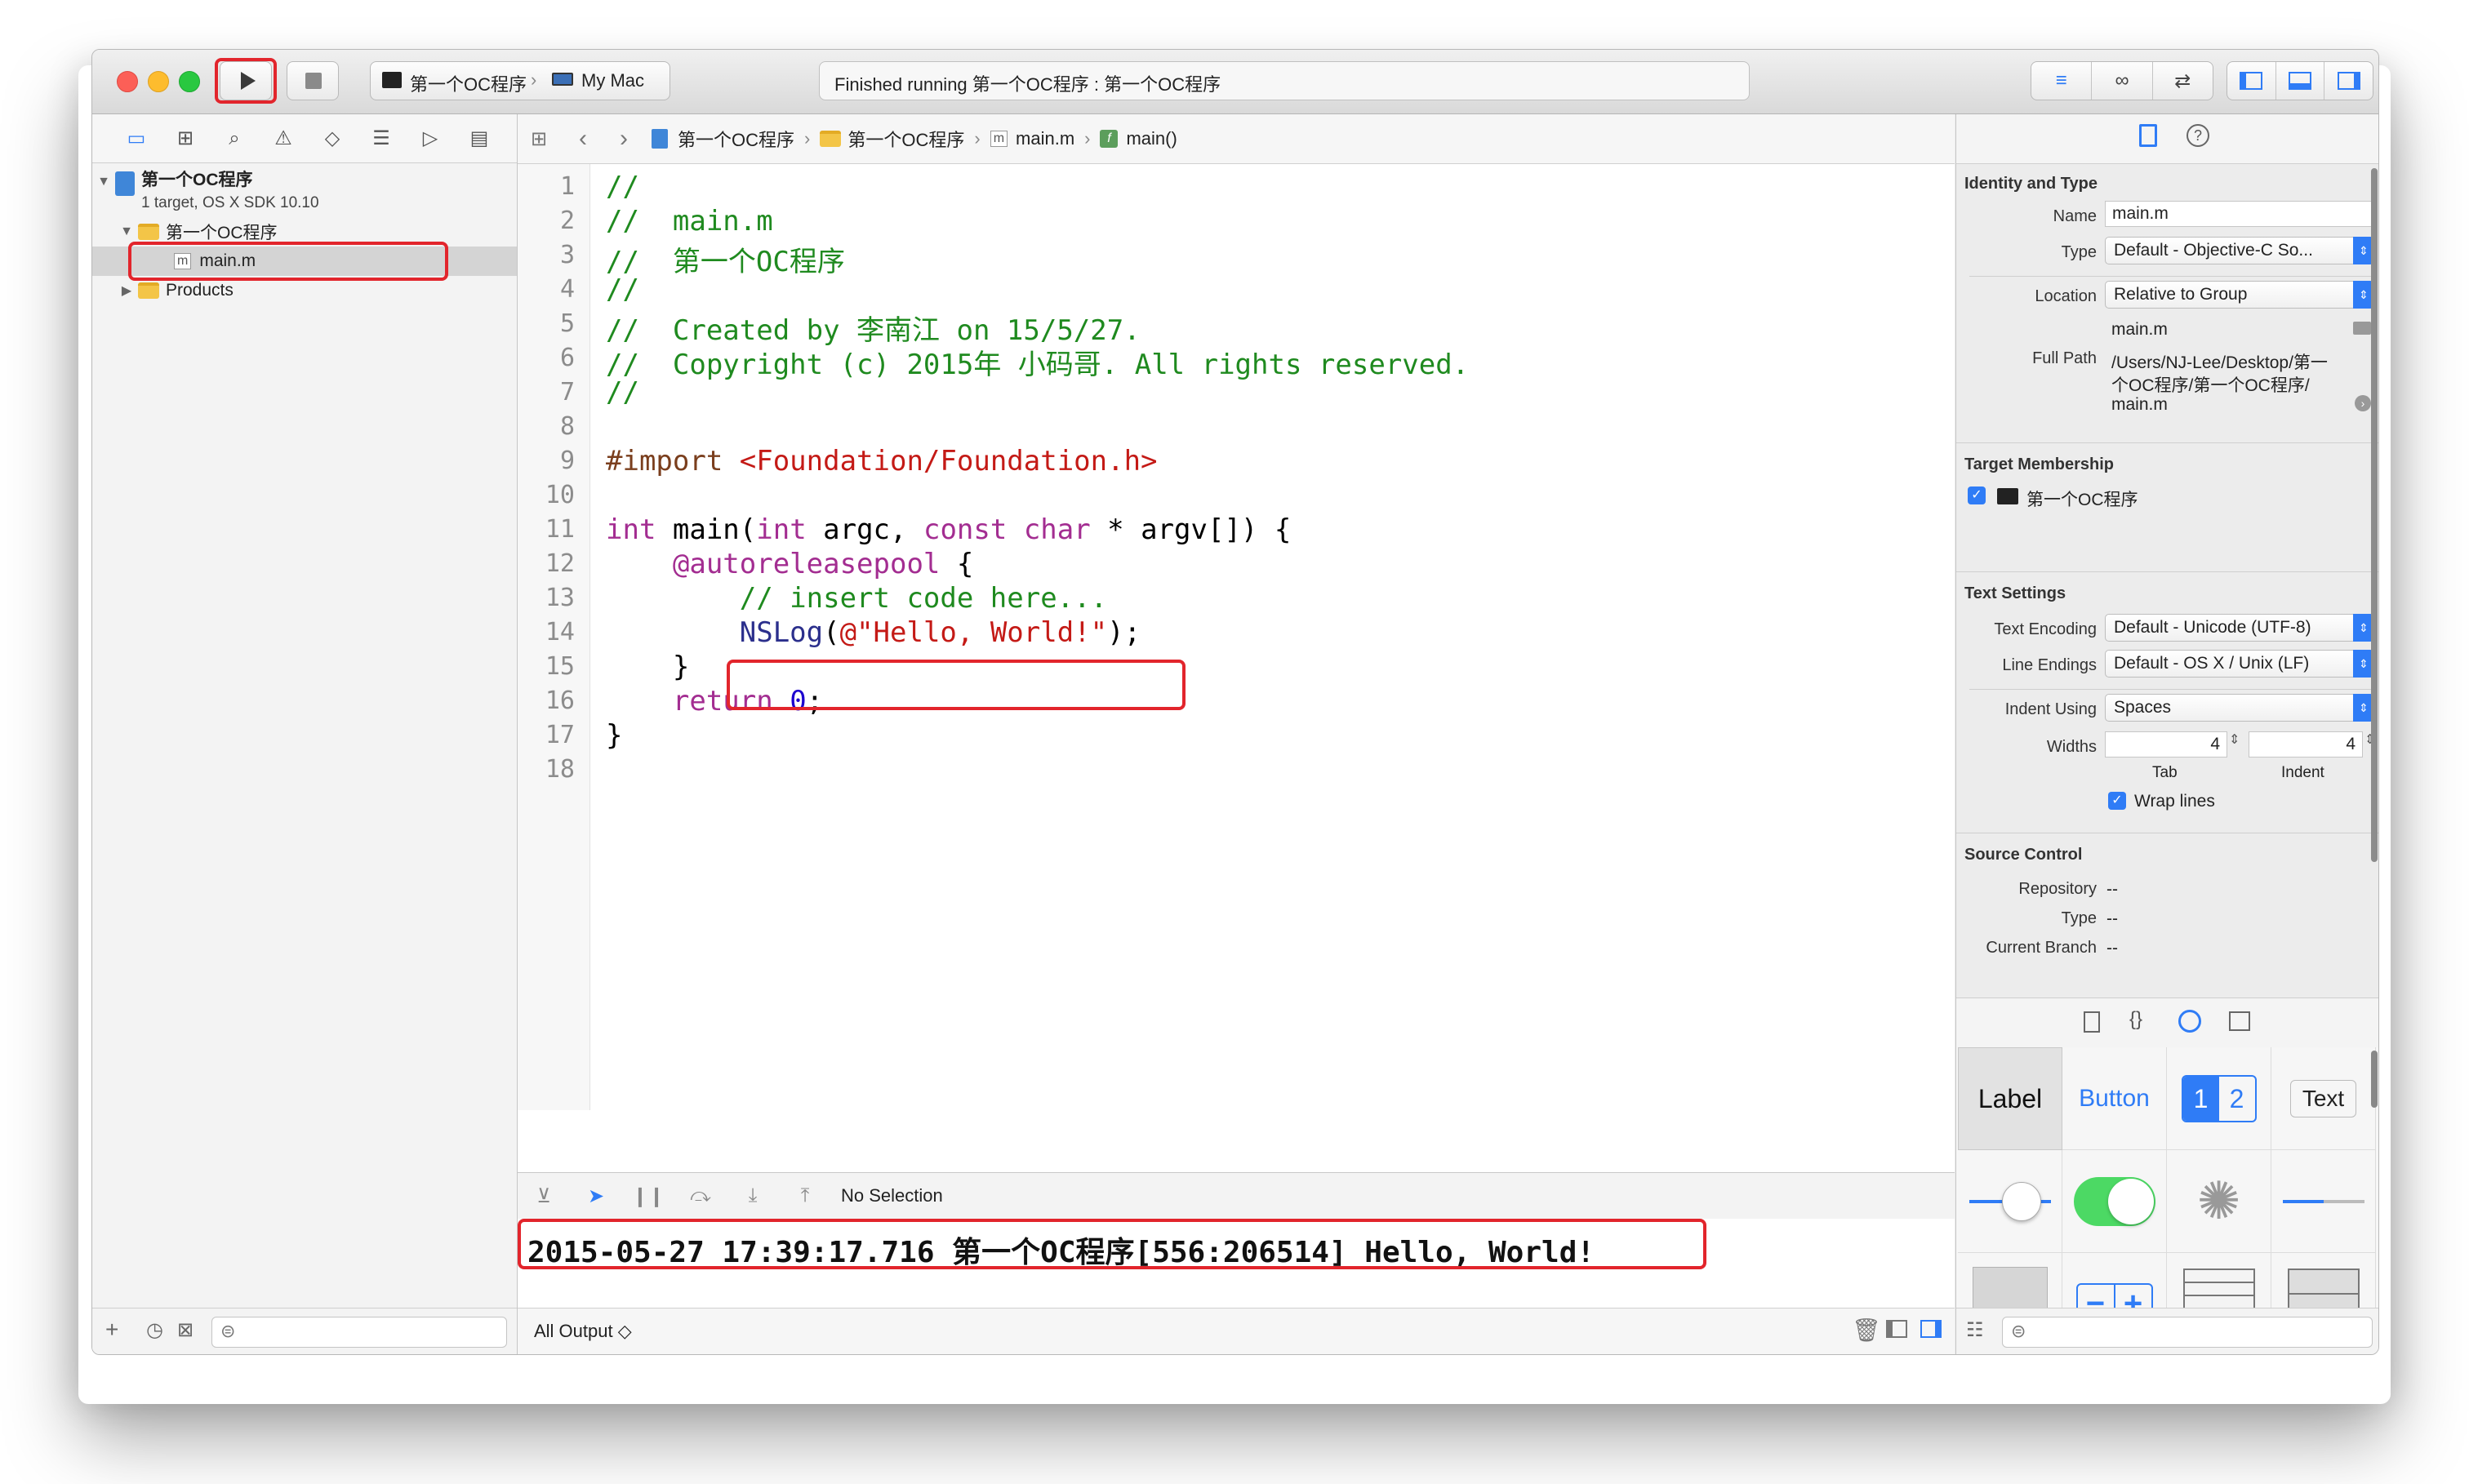  What do you see at coordinates (2374, 1079) in the screenshot?
I see `library-scrollbar` at bounding box center [2374, 1079].